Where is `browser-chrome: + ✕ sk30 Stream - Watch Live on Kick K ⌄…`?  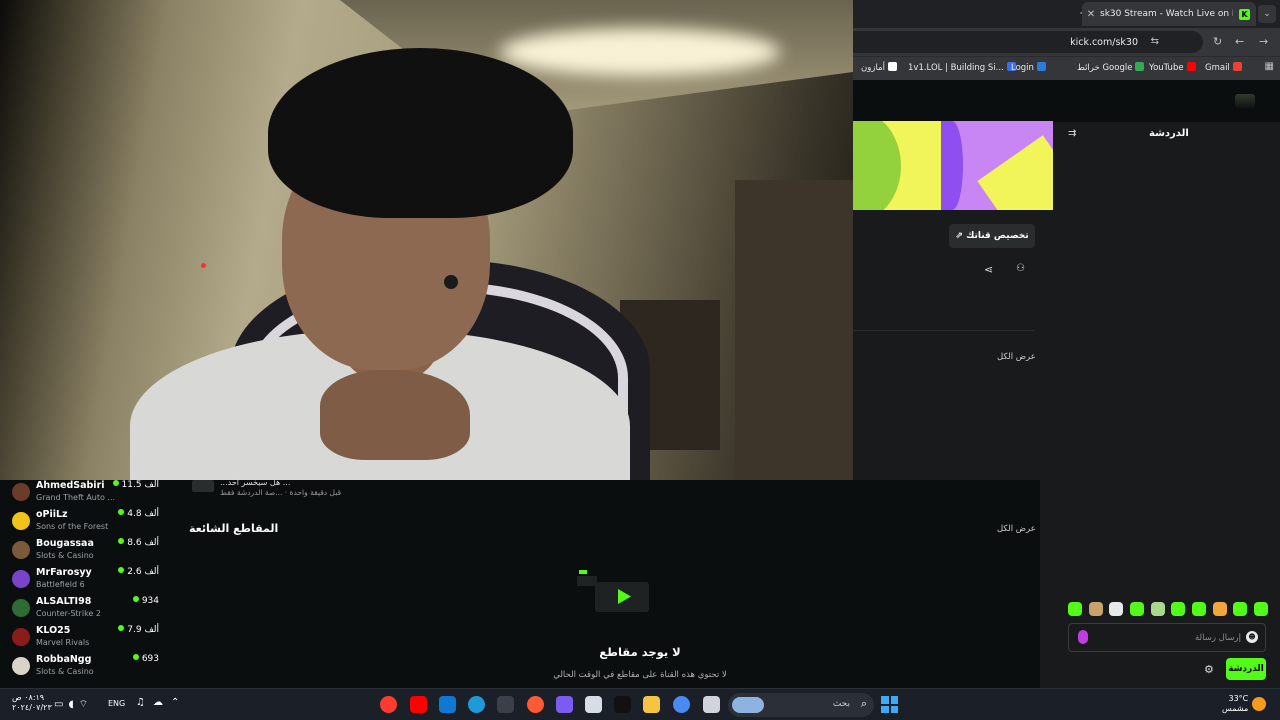 browser-chrome: + ✕ sk30 Stream - Watch Live on Kick K ⌄… is located at coordinates (1066, 40).